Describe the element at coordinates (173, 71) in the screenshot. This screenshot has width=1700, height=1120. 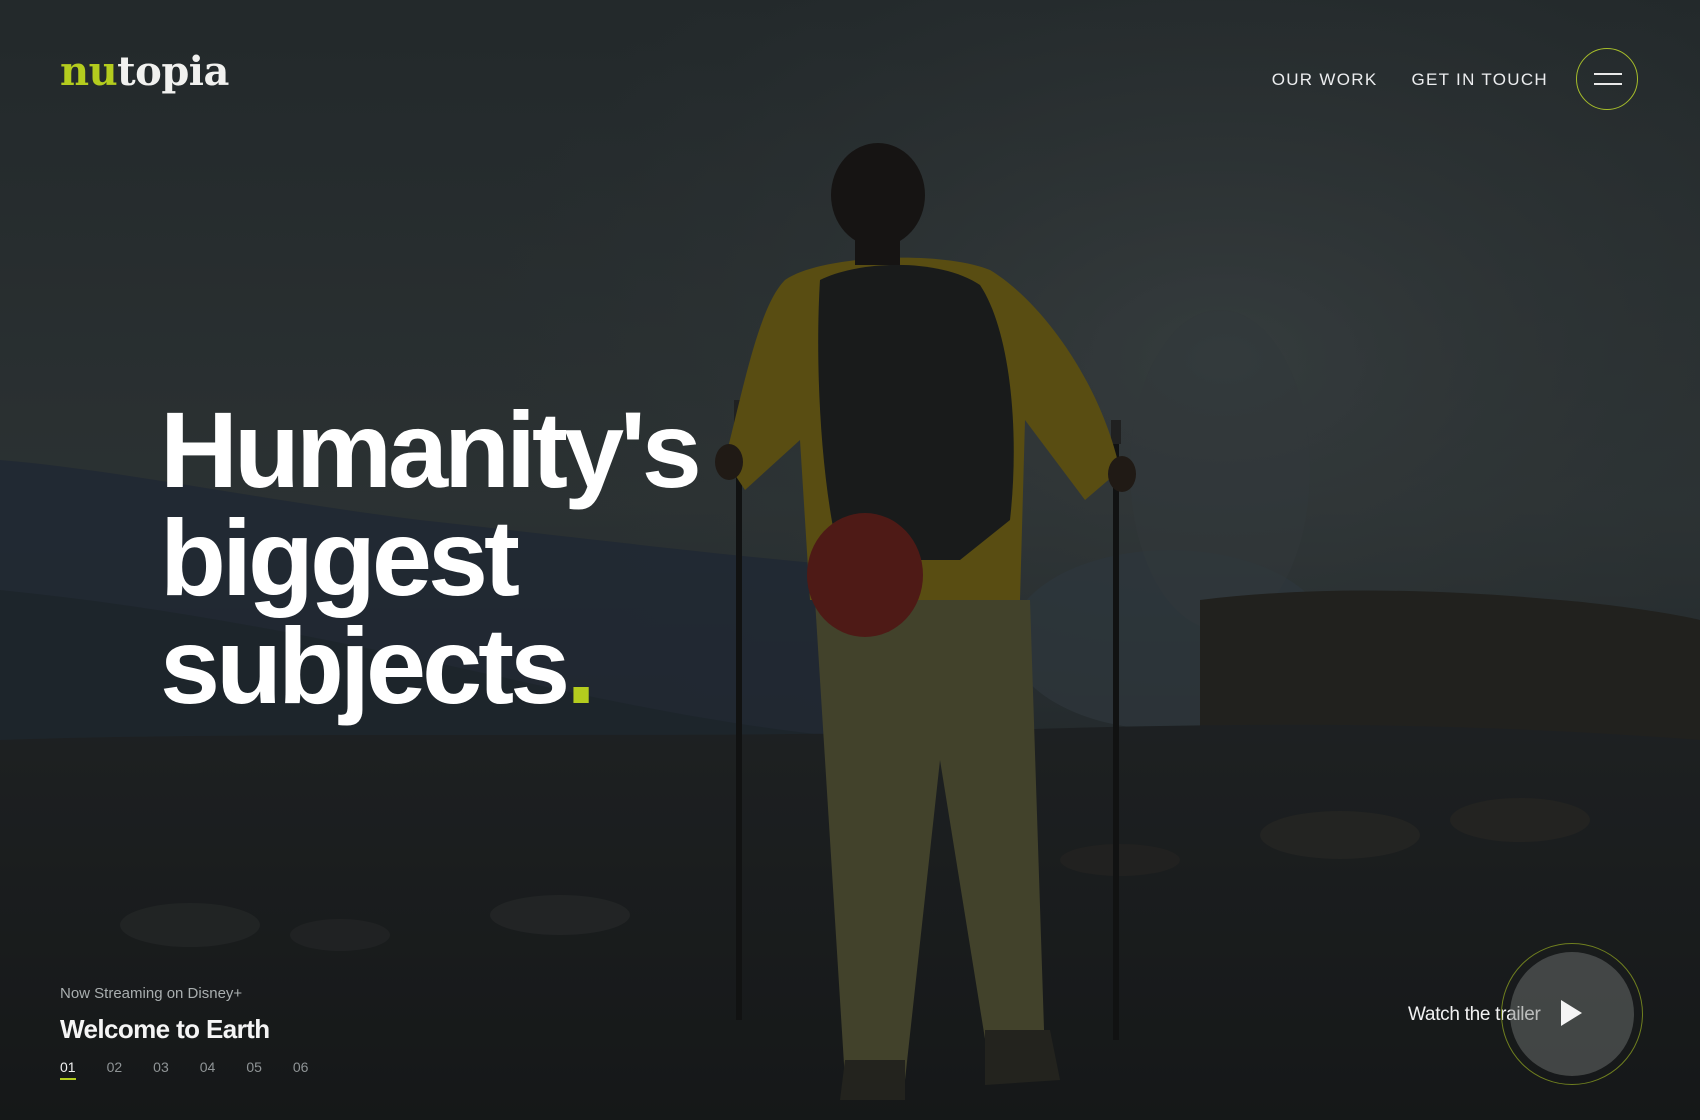
I see `logo-rest: topia` at that location.